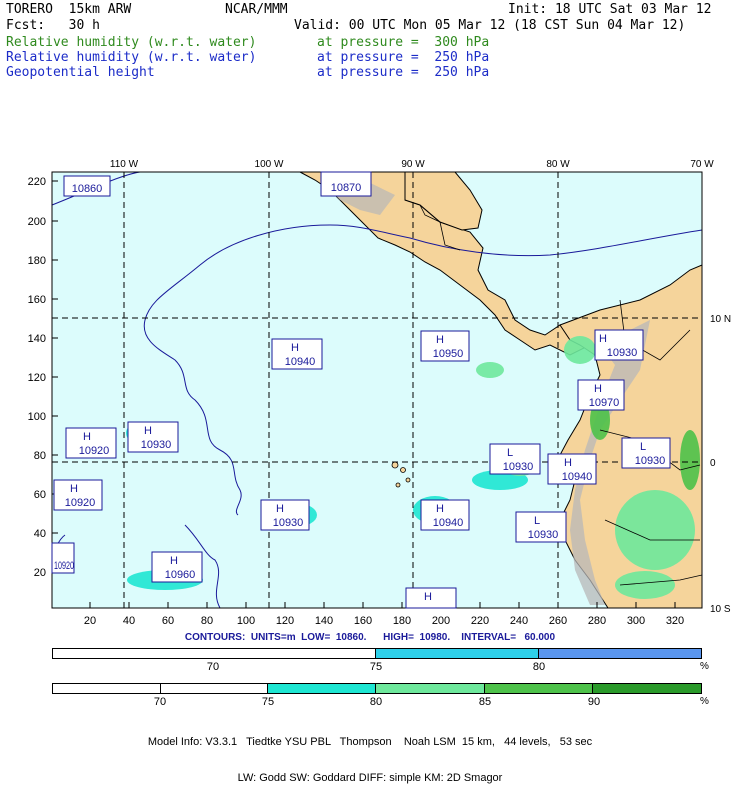 Image resolution: width=740 pixels, height=796 pixels. What do you see at coordinates (720, 609) in the screenshot?
I see `lat-label: 10 S` at bounding box center [720, 609].